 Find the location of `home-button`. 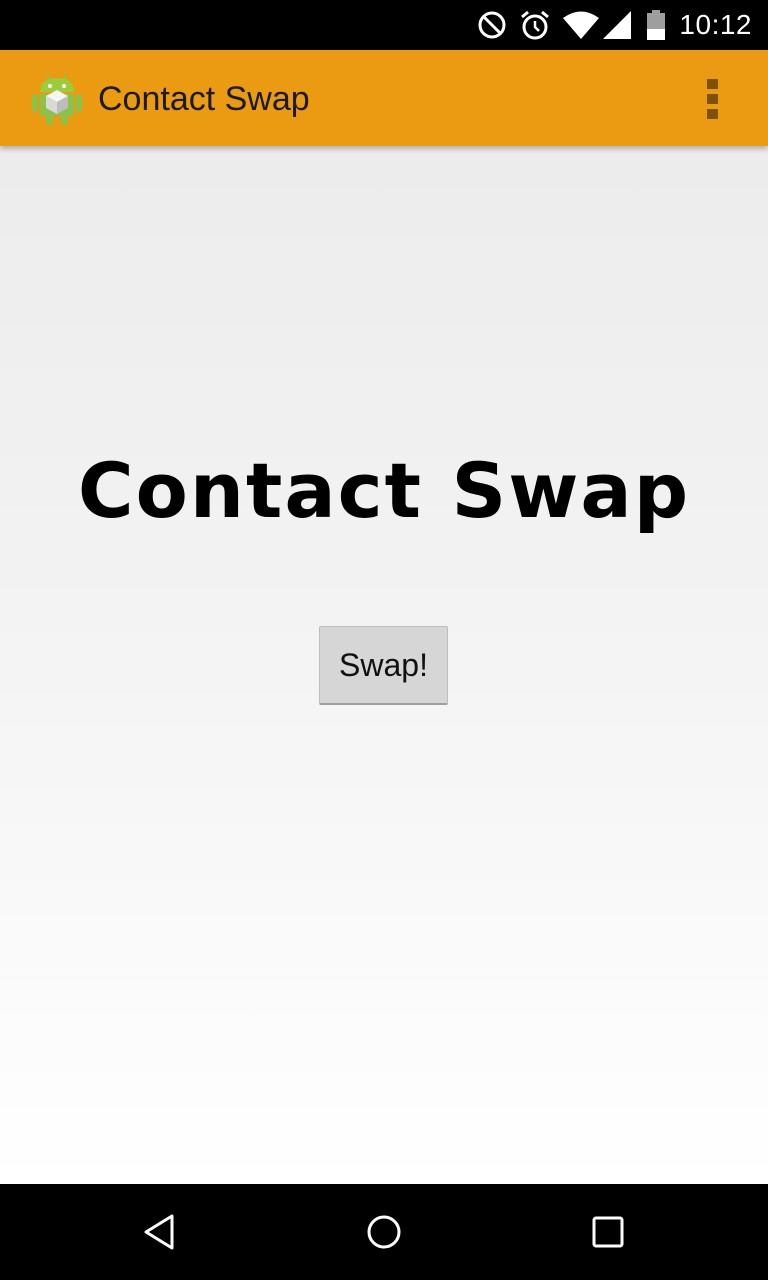

home-button is located at coordinates (384, 1232).